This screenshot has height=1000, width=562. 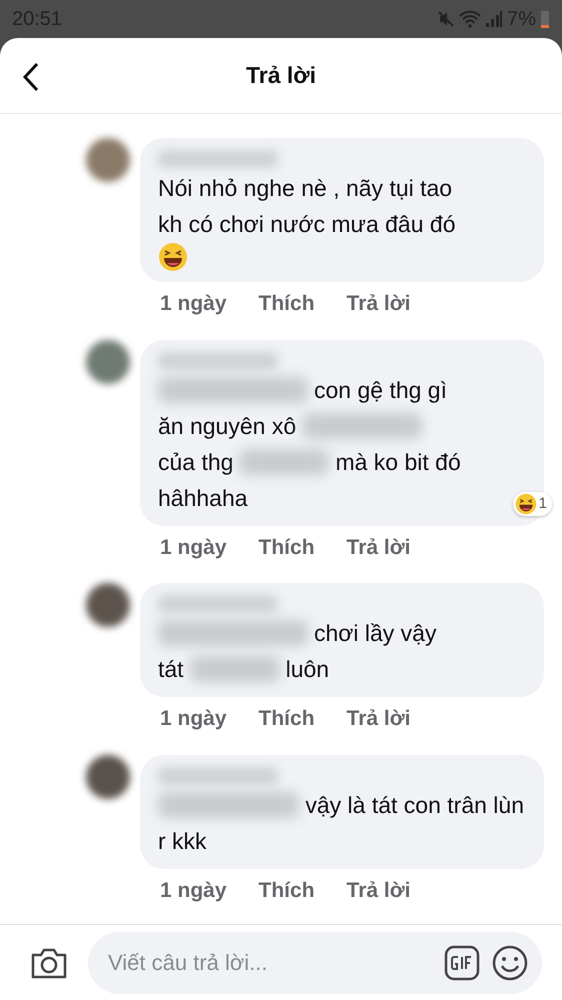 I want to click on comment-text: kh có chơi nước mưa đâu đó, so click(x=307, y=224).